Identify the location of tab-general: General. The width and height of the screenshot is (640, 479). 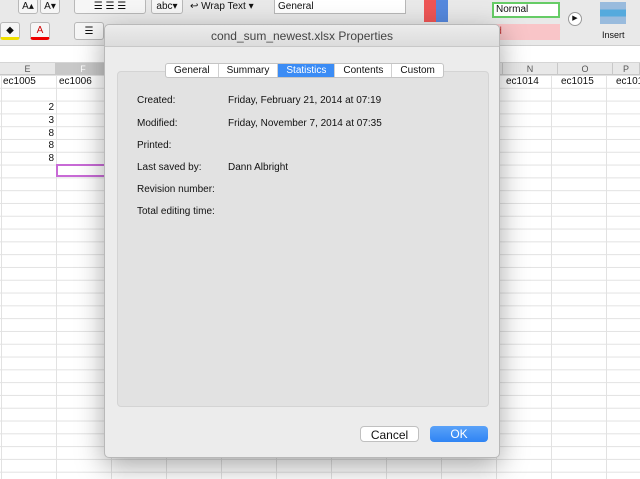
(192, 70).